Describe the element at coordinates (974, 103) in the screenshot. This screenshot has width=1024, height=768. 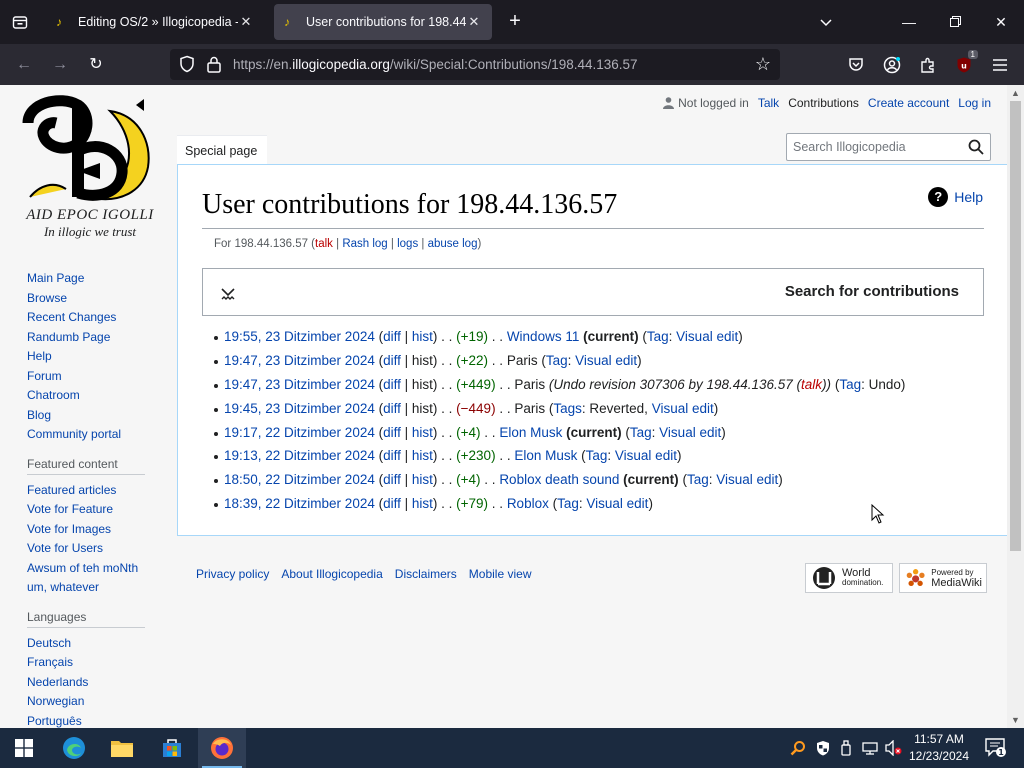
I see `log-in-link: Log in` at that location.